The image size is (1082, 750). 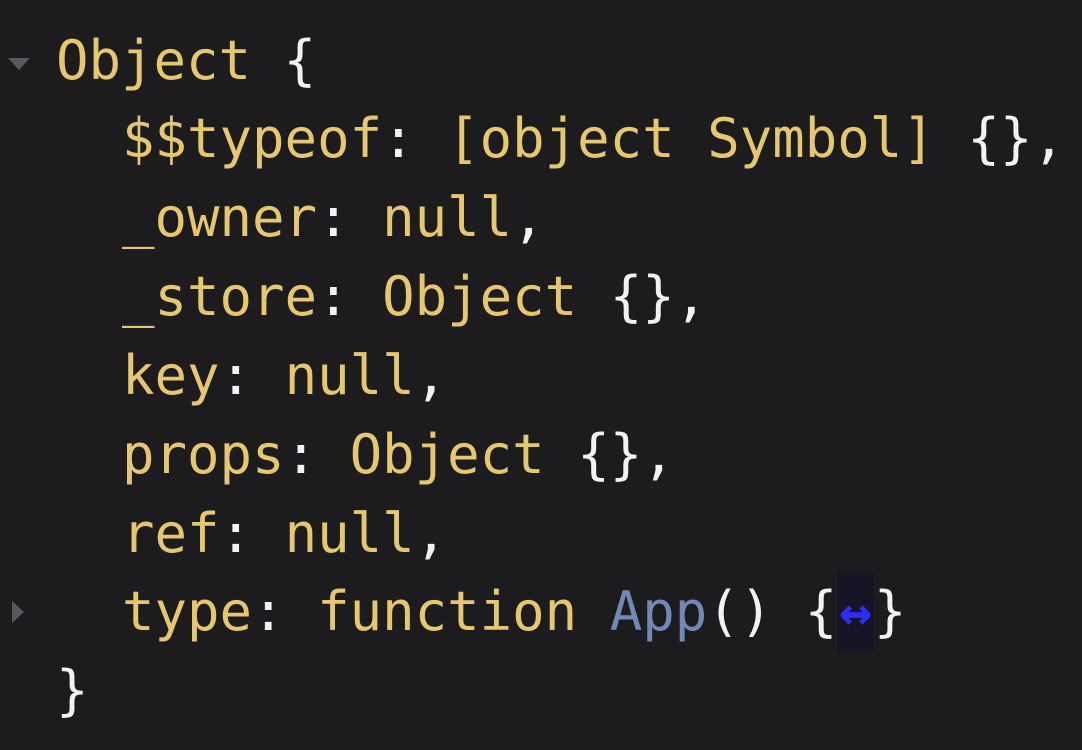 I want to click on property-key: $$typeof, so click(x=252, y=138).